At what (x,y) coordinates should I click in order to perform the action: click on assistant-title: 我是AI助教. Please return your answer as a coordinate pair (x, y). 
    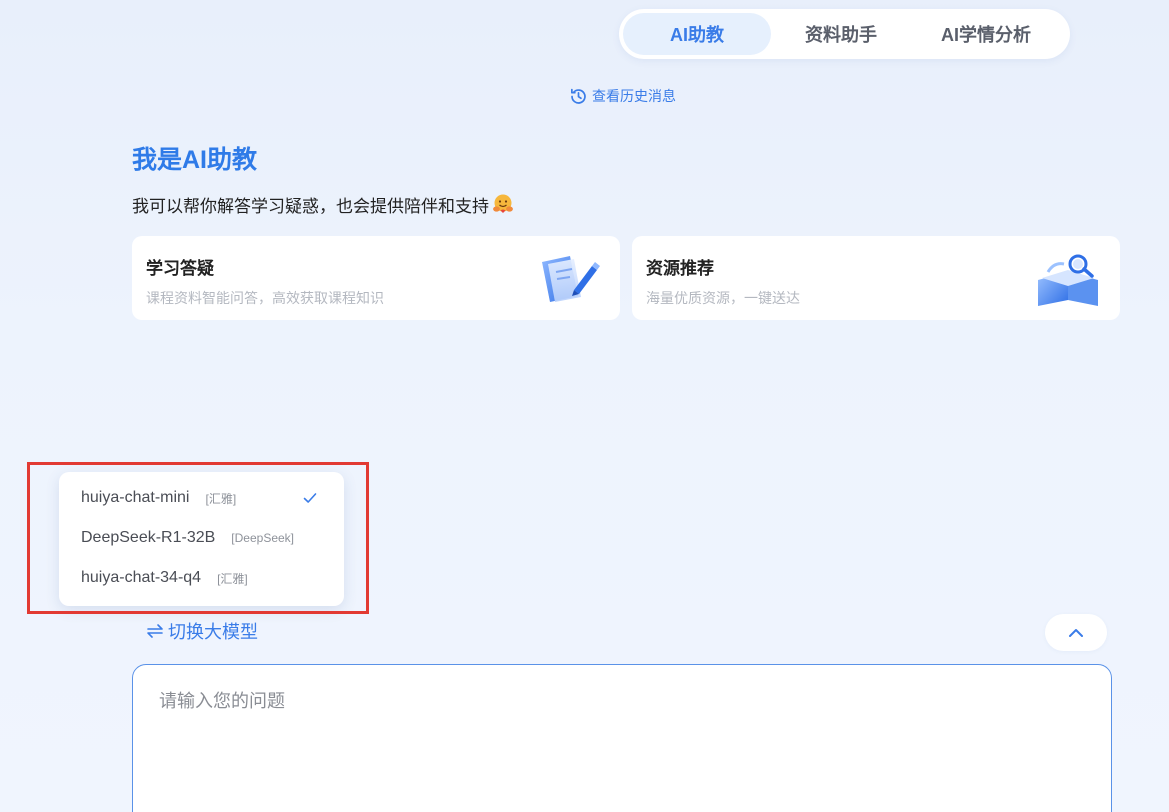
    Looking at the image, I should click on (195, 160).